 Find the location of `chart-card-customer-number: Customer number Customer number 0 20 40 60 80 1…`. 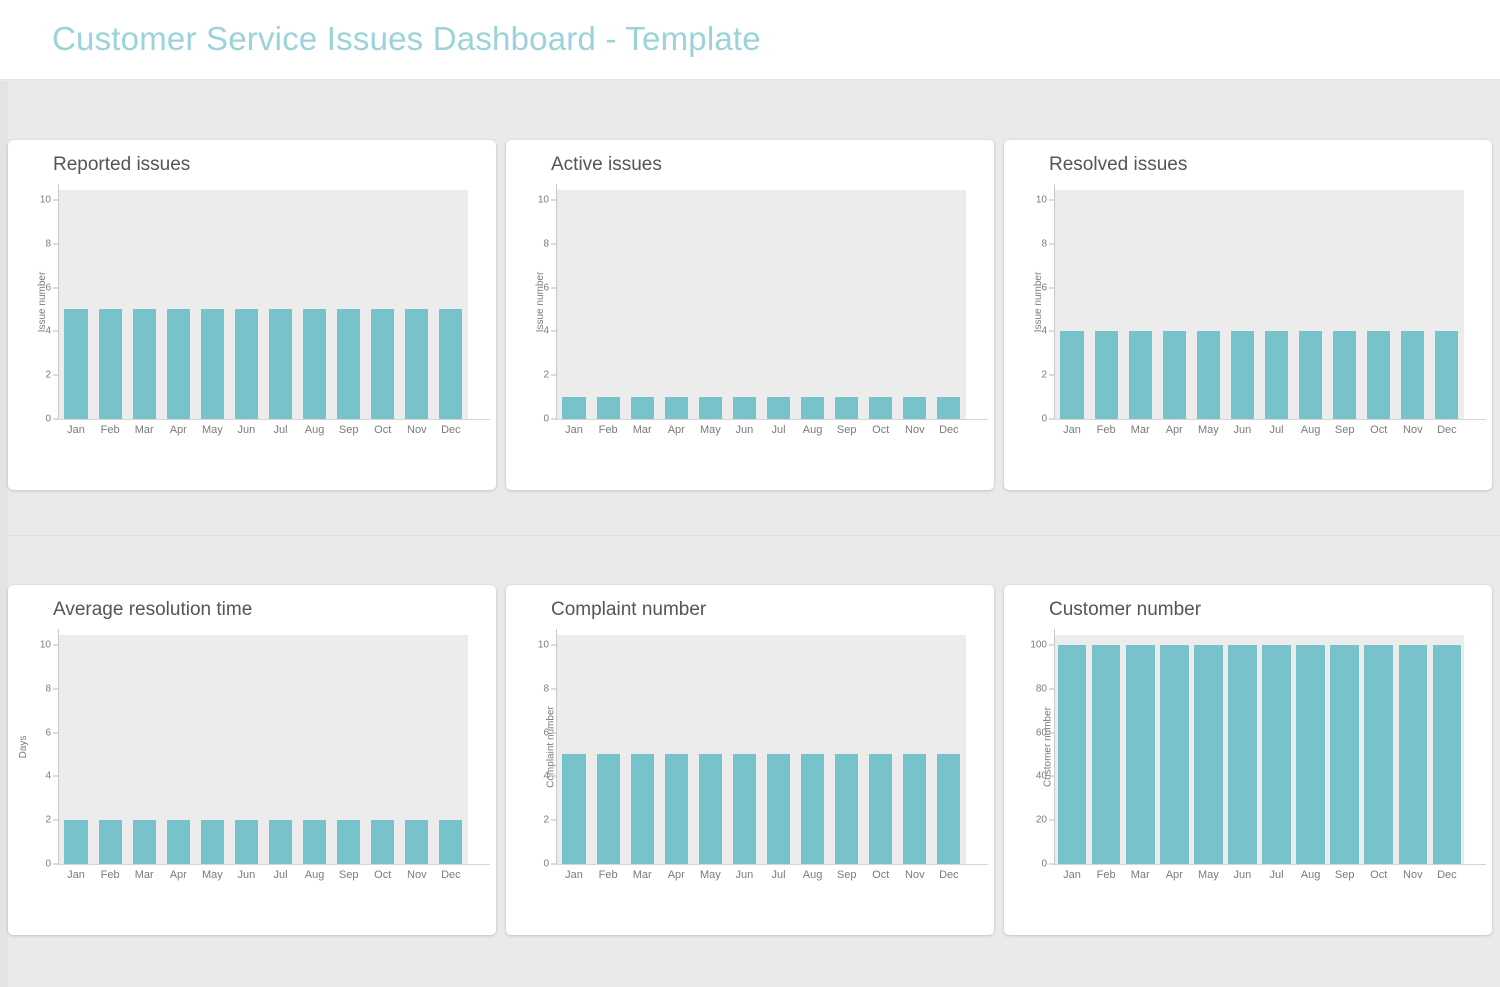

chart-card-customer-number: Customer number Customer number 0 20 40 60 80 1… is located at coordinates (1248, 760).